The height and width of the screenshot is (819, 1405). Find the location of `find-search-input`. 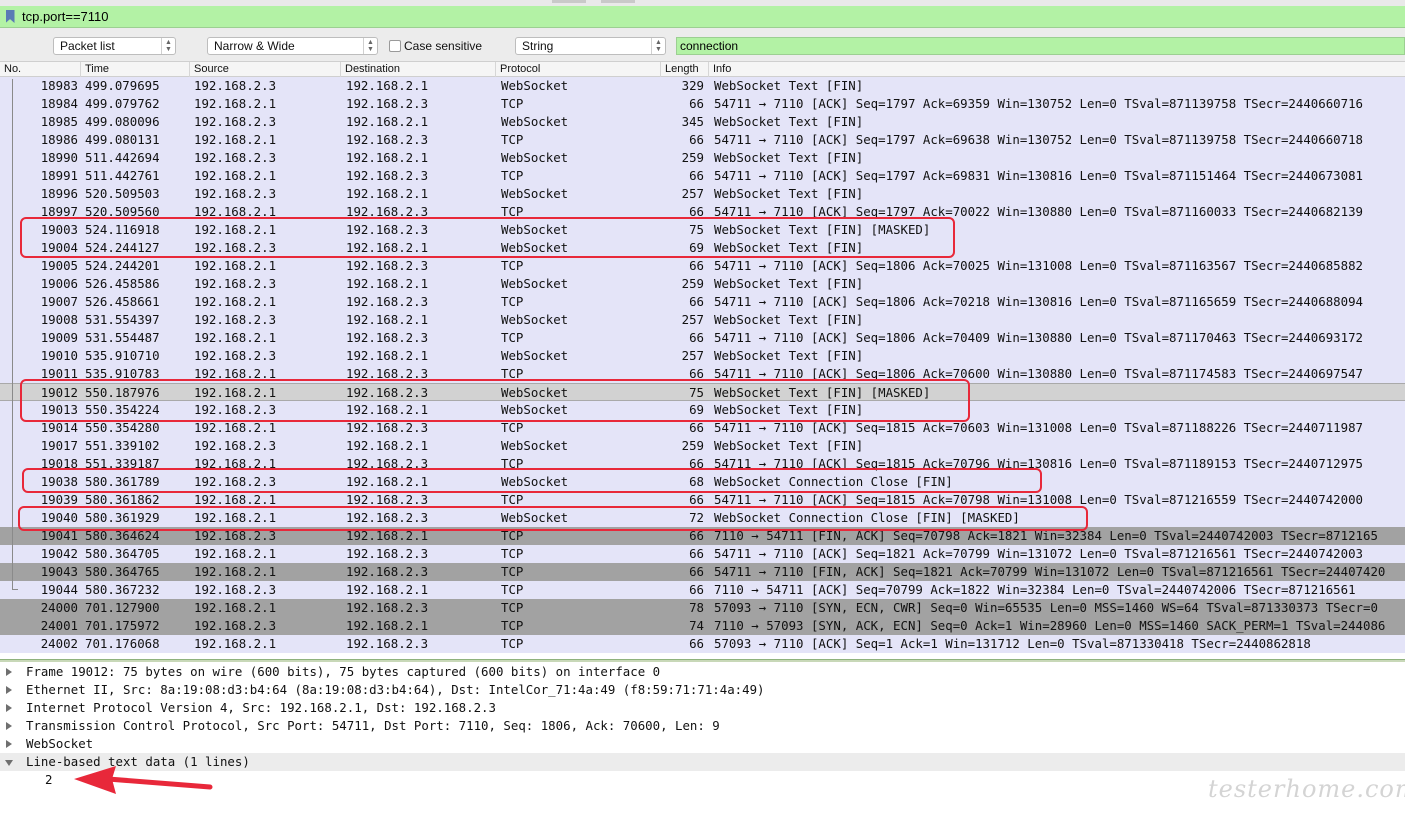

find-search-input is located at coordinates (1040, 46).